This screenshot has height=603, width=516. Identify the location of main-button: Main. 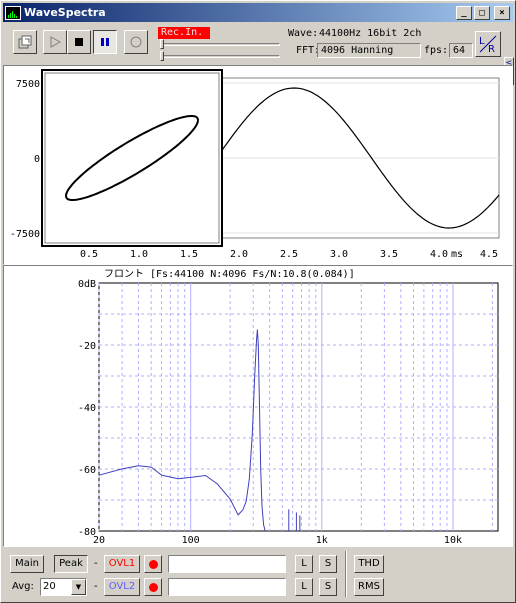
(27, 564).